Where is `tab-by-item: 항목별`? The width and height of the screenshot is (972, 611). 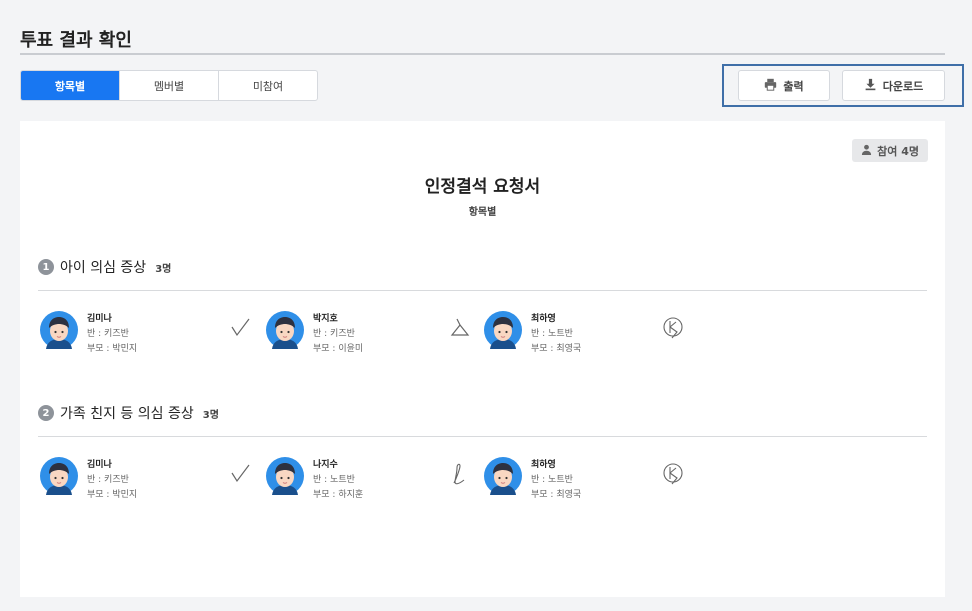
tab-by-item: 항목별 is located at coordinates (70, 85).